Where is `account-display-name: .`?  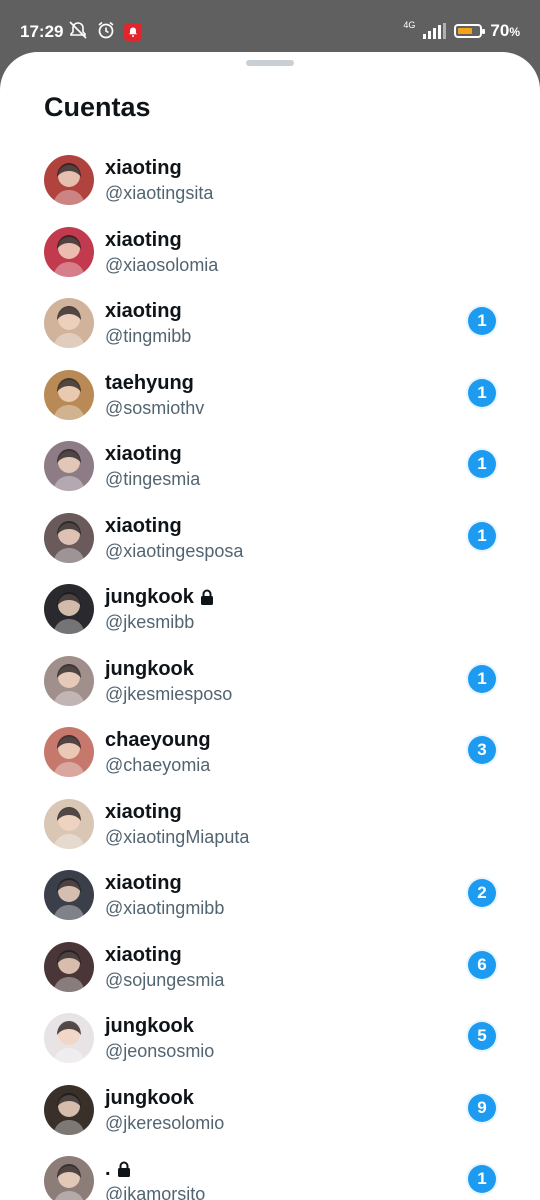
account-display-name: . is located at coordinates (108, 1169).